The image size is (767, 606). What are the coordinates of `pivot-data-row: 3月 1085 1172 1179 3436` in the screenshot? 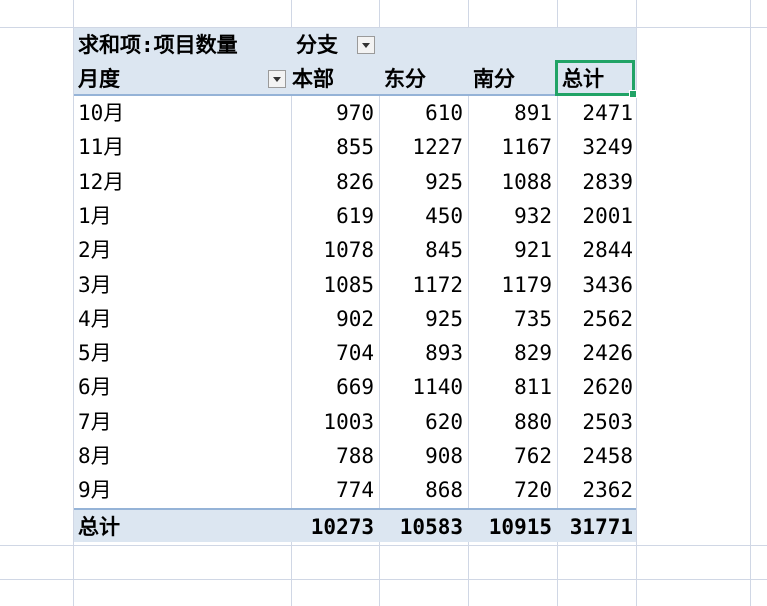 It's located at (355, 285).